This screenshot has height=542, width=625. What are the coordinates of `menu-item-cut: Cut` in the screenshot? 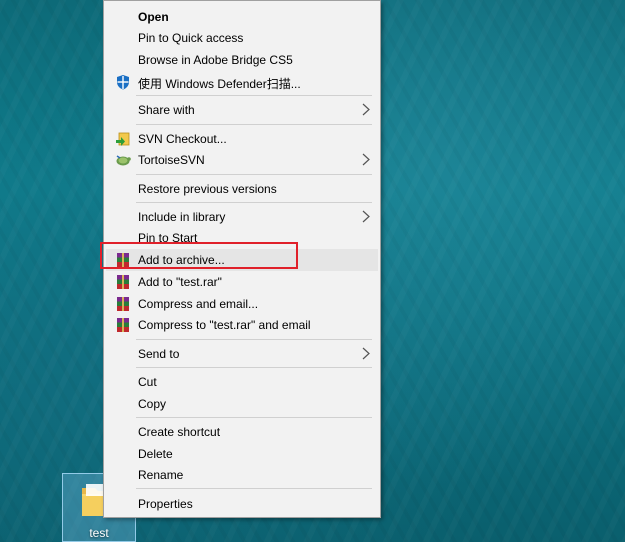 It's located at (242, 382).